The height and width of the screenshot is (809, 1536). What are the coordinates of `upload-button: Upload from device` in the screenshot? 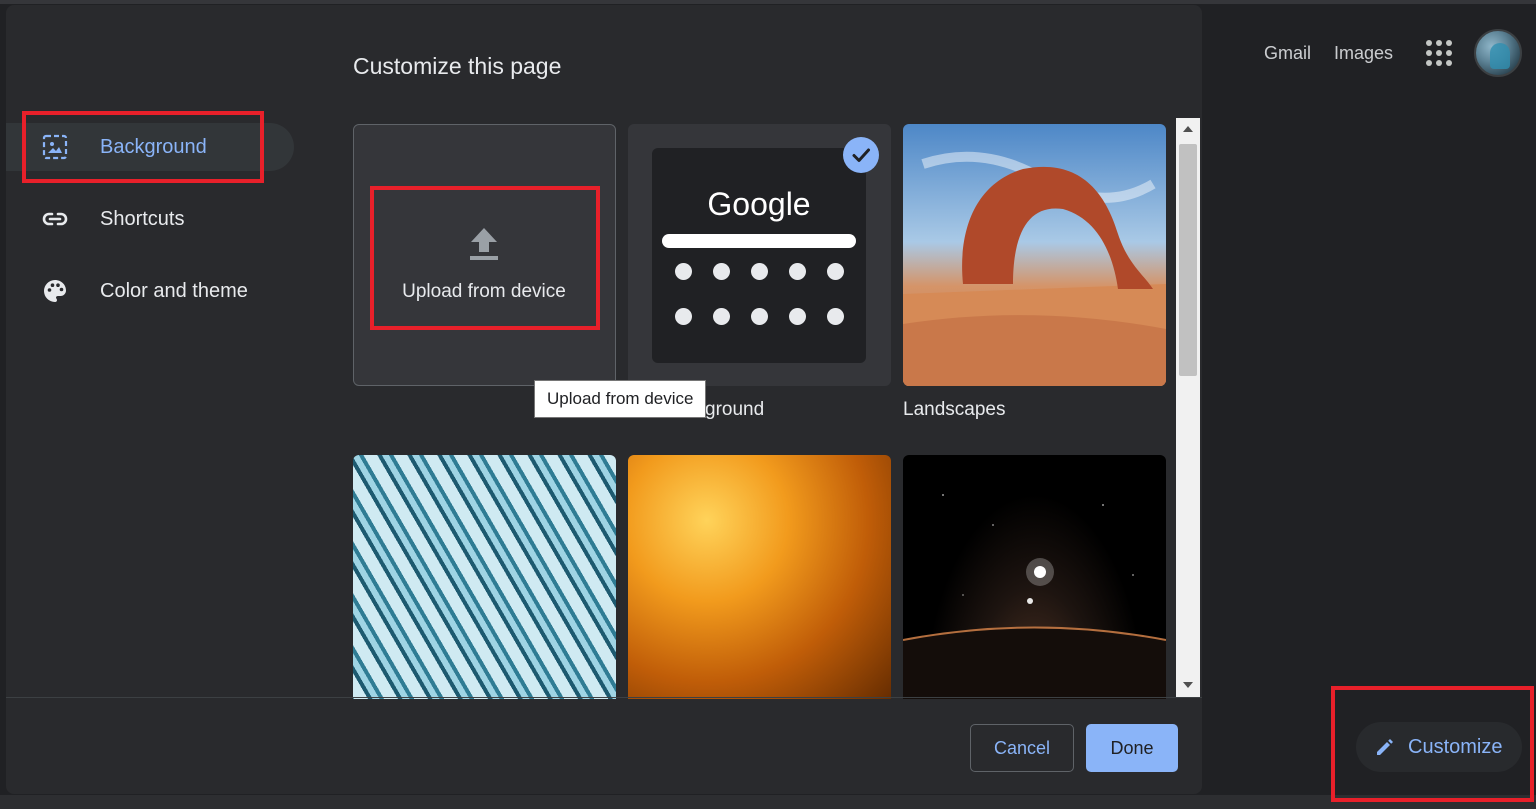 It's located at (484, 263).